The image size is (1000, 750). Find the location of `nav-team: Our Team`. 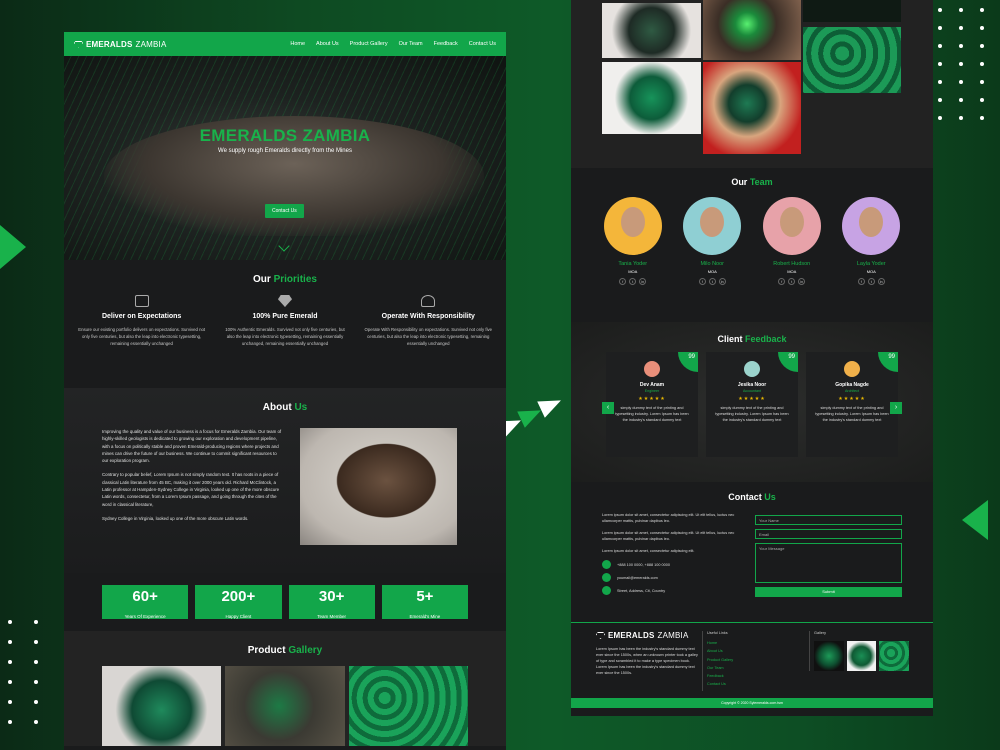

nav-team: Our Team is located at coordinates (411, 44).